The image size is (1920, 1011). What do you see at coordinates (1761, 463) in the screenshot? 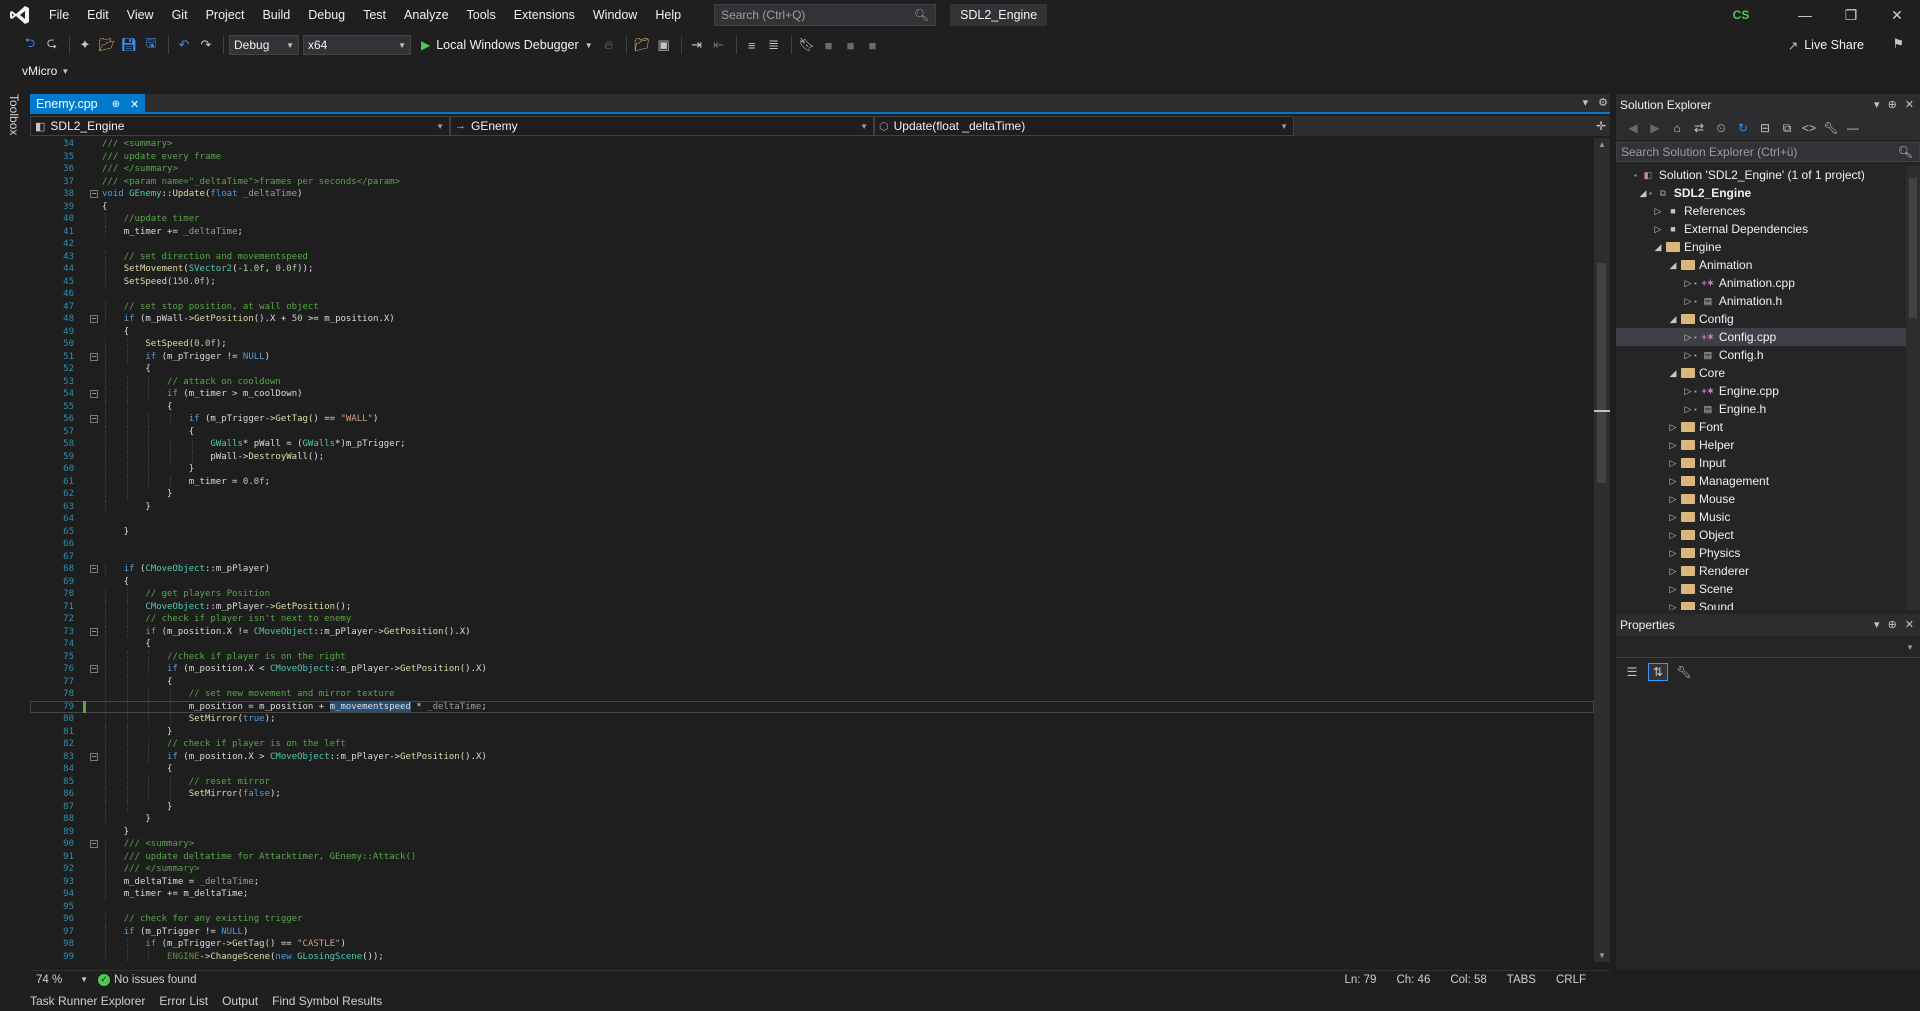
I see `tree-item: ▷ Input` at bounding box center [1761, 463].